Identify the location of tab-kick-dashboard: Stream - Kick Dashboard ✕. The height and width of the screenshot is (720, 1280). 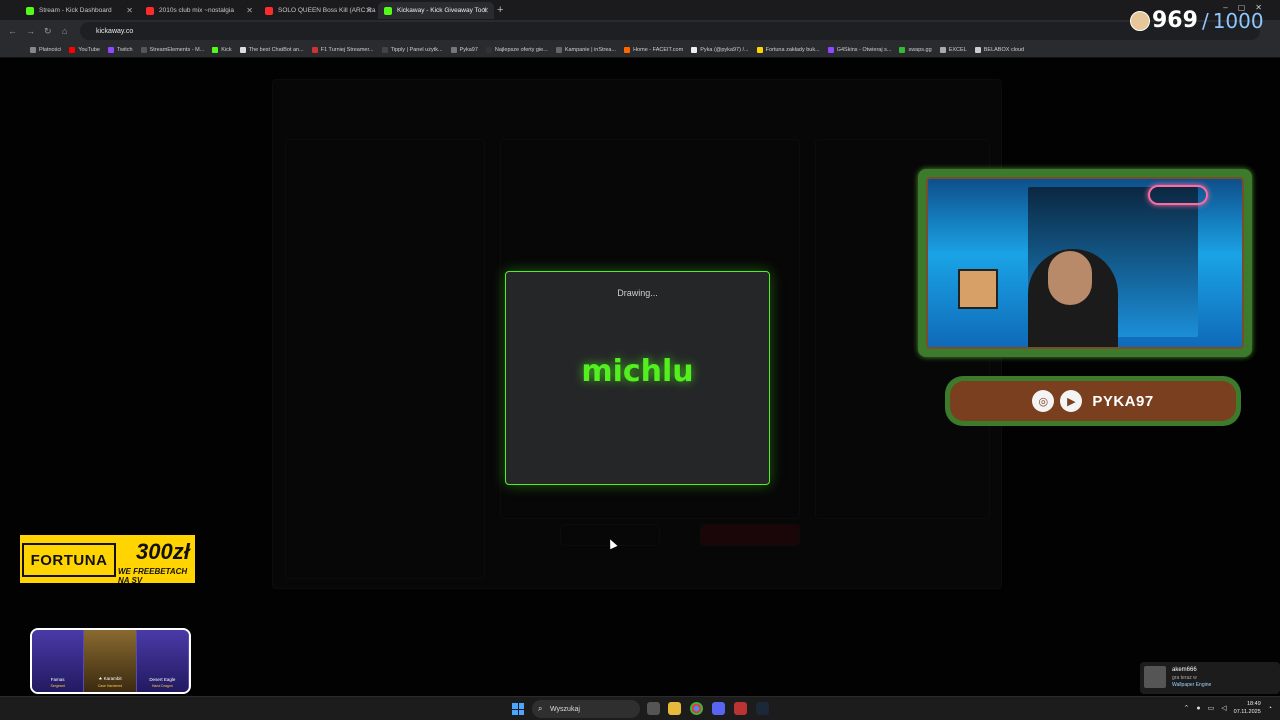
(79, 10).